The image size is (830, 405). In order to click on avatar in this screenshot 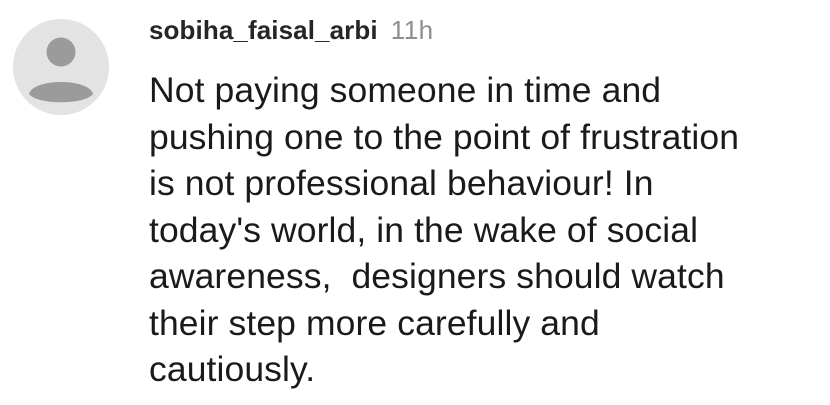, I will do `click(61, 67)`.